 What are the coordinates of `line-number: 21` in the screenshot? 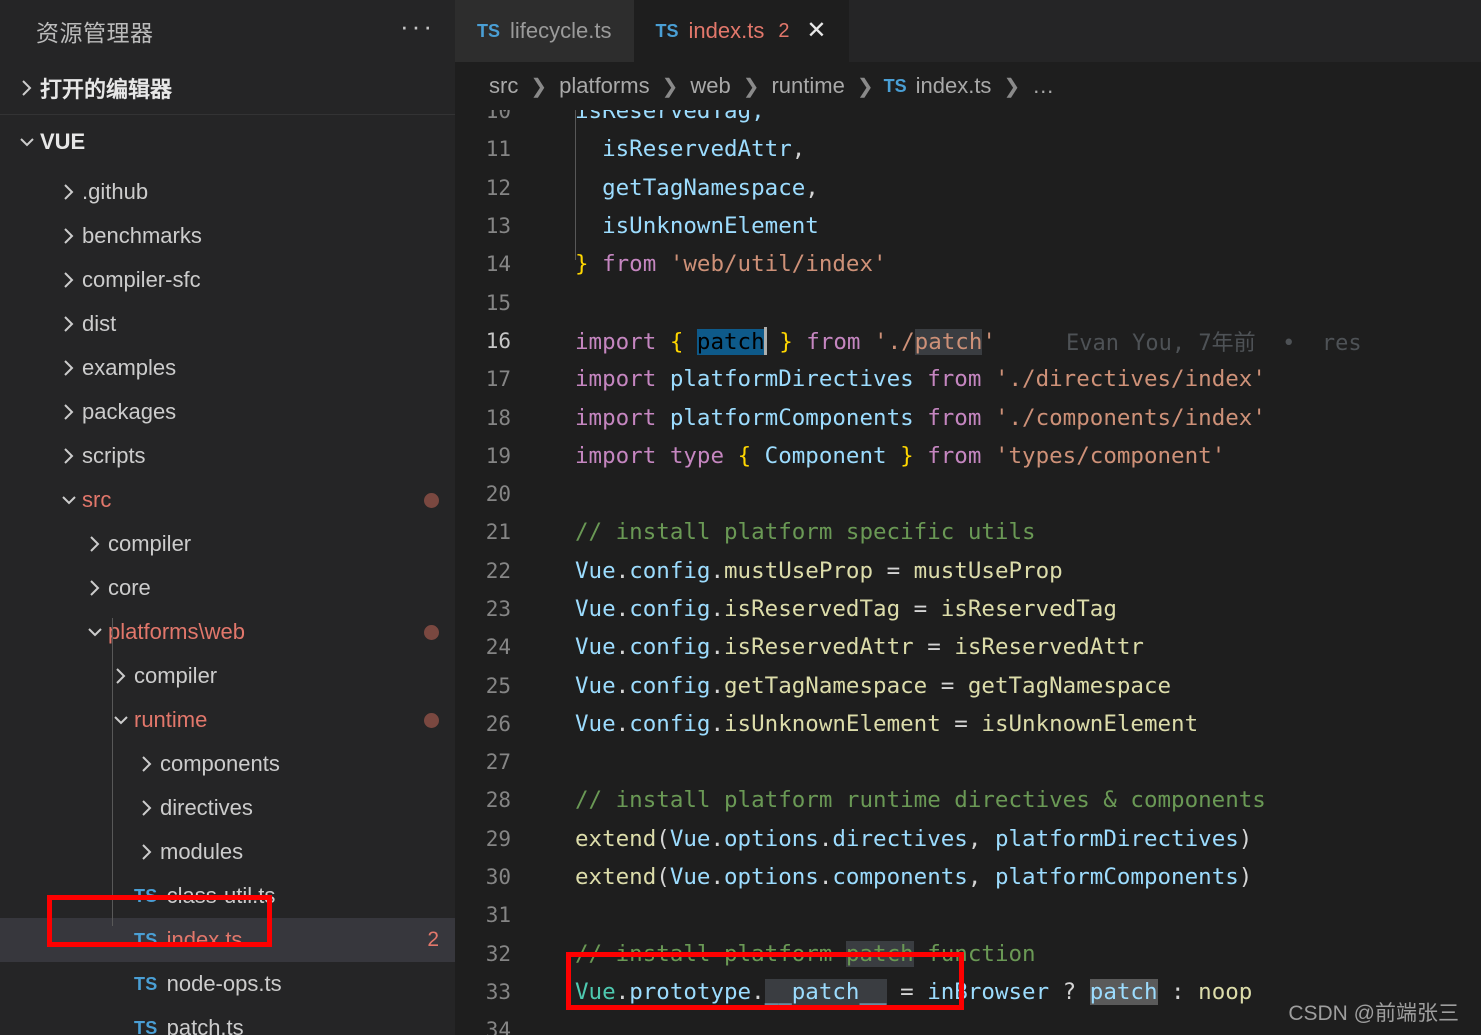 It's located at (498, 532).